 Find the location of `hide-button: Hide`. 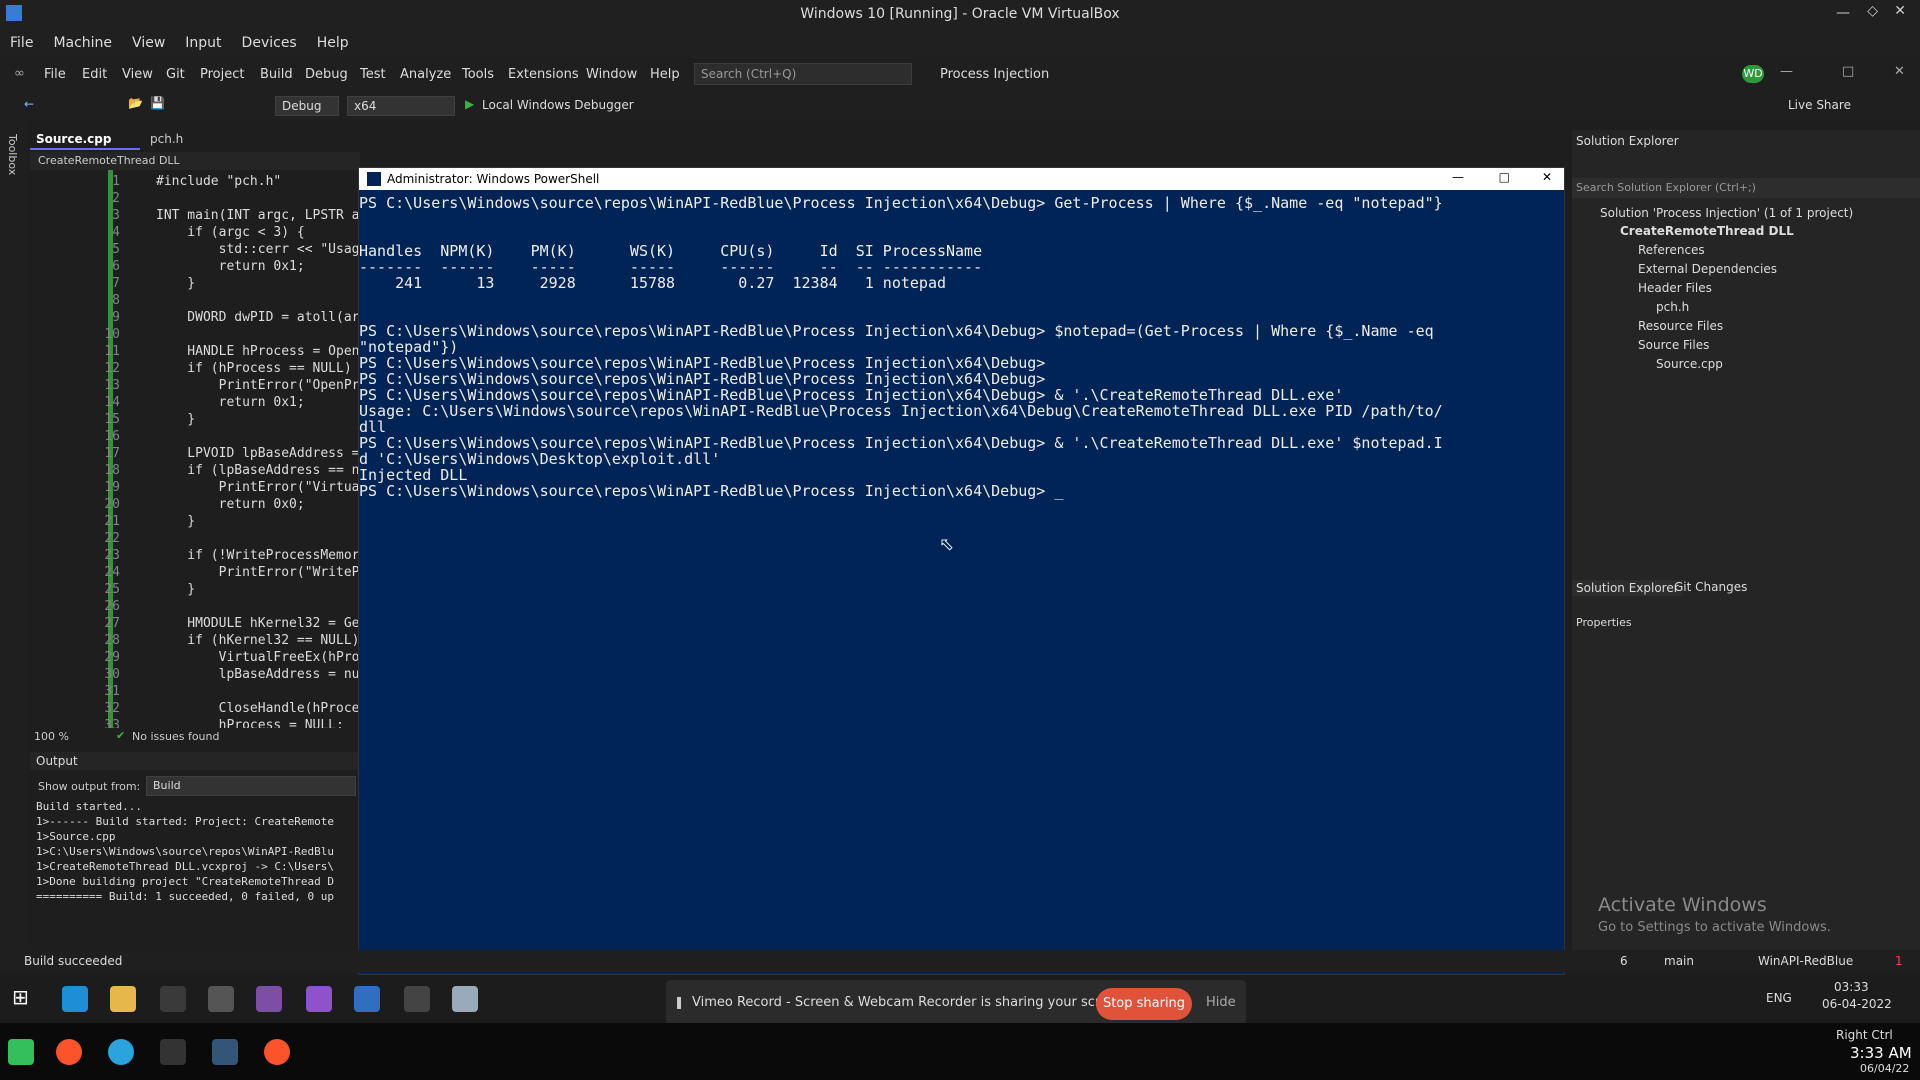

hide-button: Hide is located at coordinates (1221, 1002).